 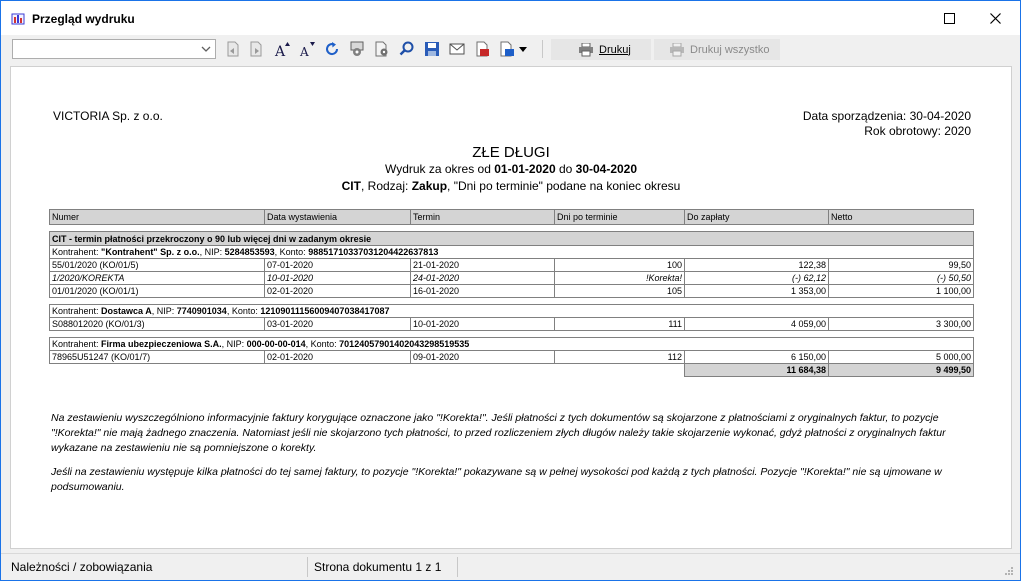 What do you see at coordinates (429, 186) in the screenshot?
I see `criteria-kind: Zakup` at bounding box center [429, 186].